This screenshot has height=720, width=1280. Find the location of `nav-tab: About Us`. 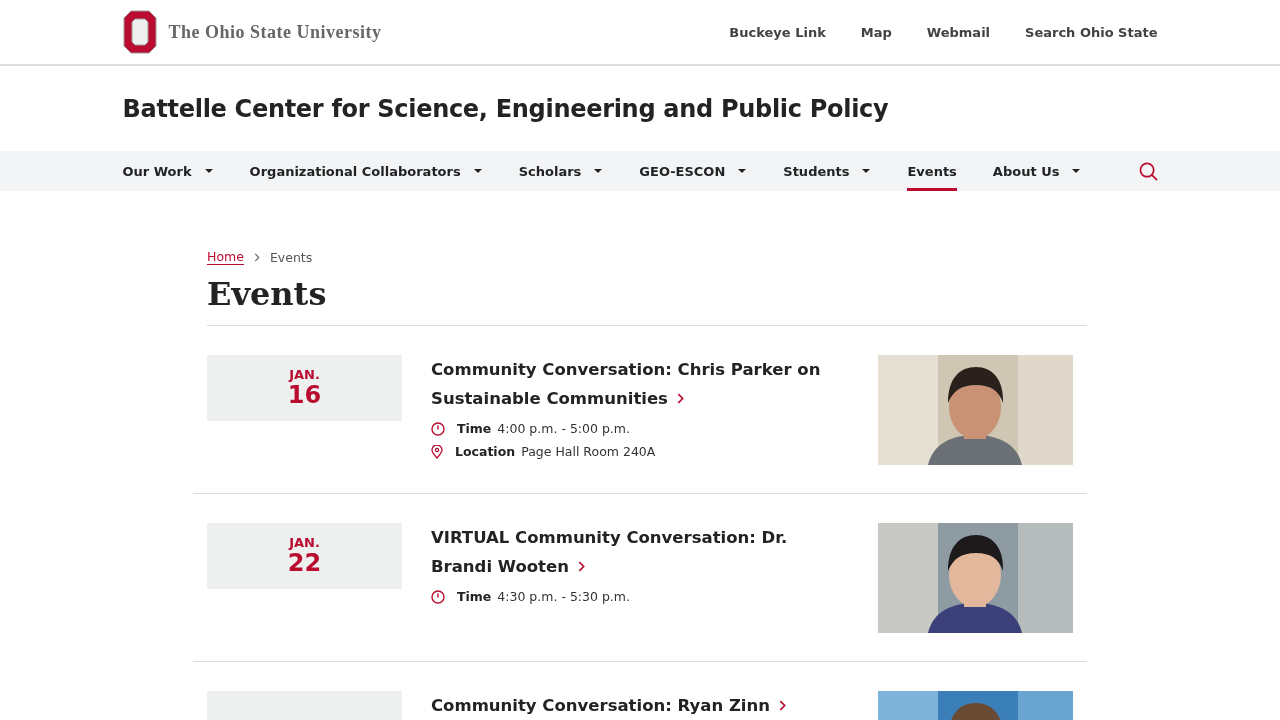

nav-tab: About Us is located at coordinates (1037, 171).